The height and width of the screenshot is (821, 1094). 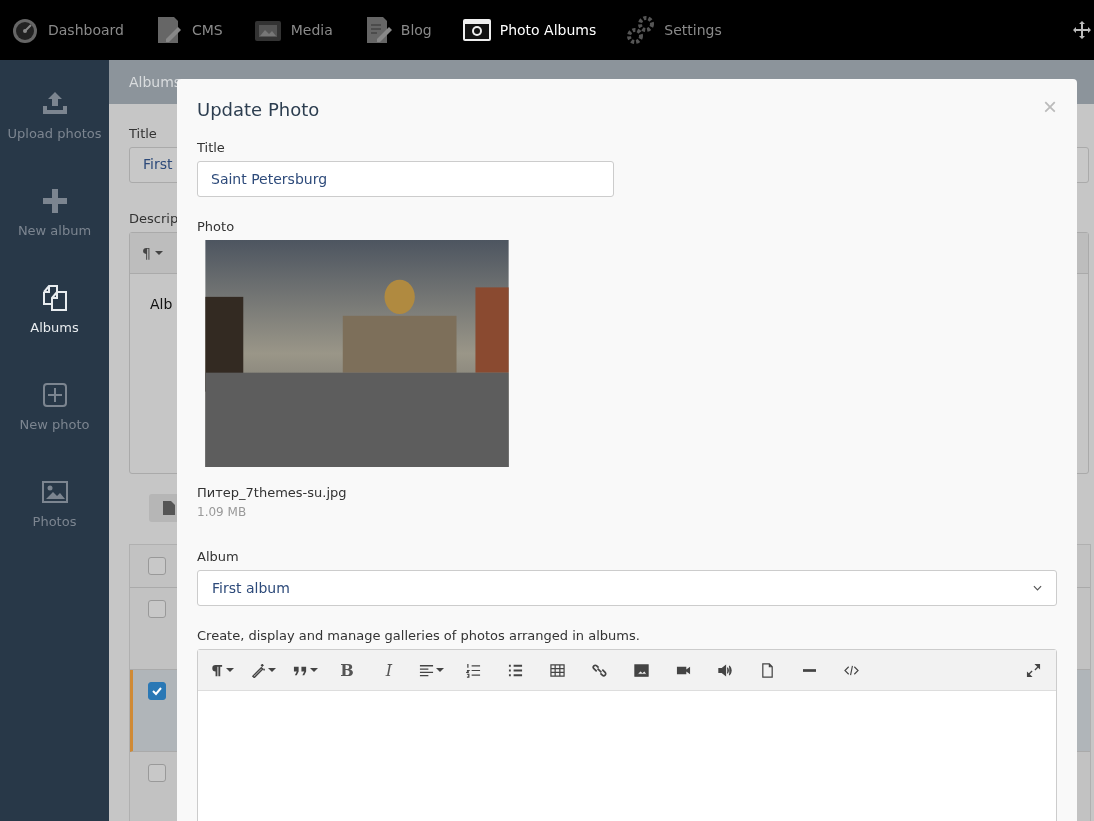 I want to click on nav-item: CMS, so click(x=188, y=30).